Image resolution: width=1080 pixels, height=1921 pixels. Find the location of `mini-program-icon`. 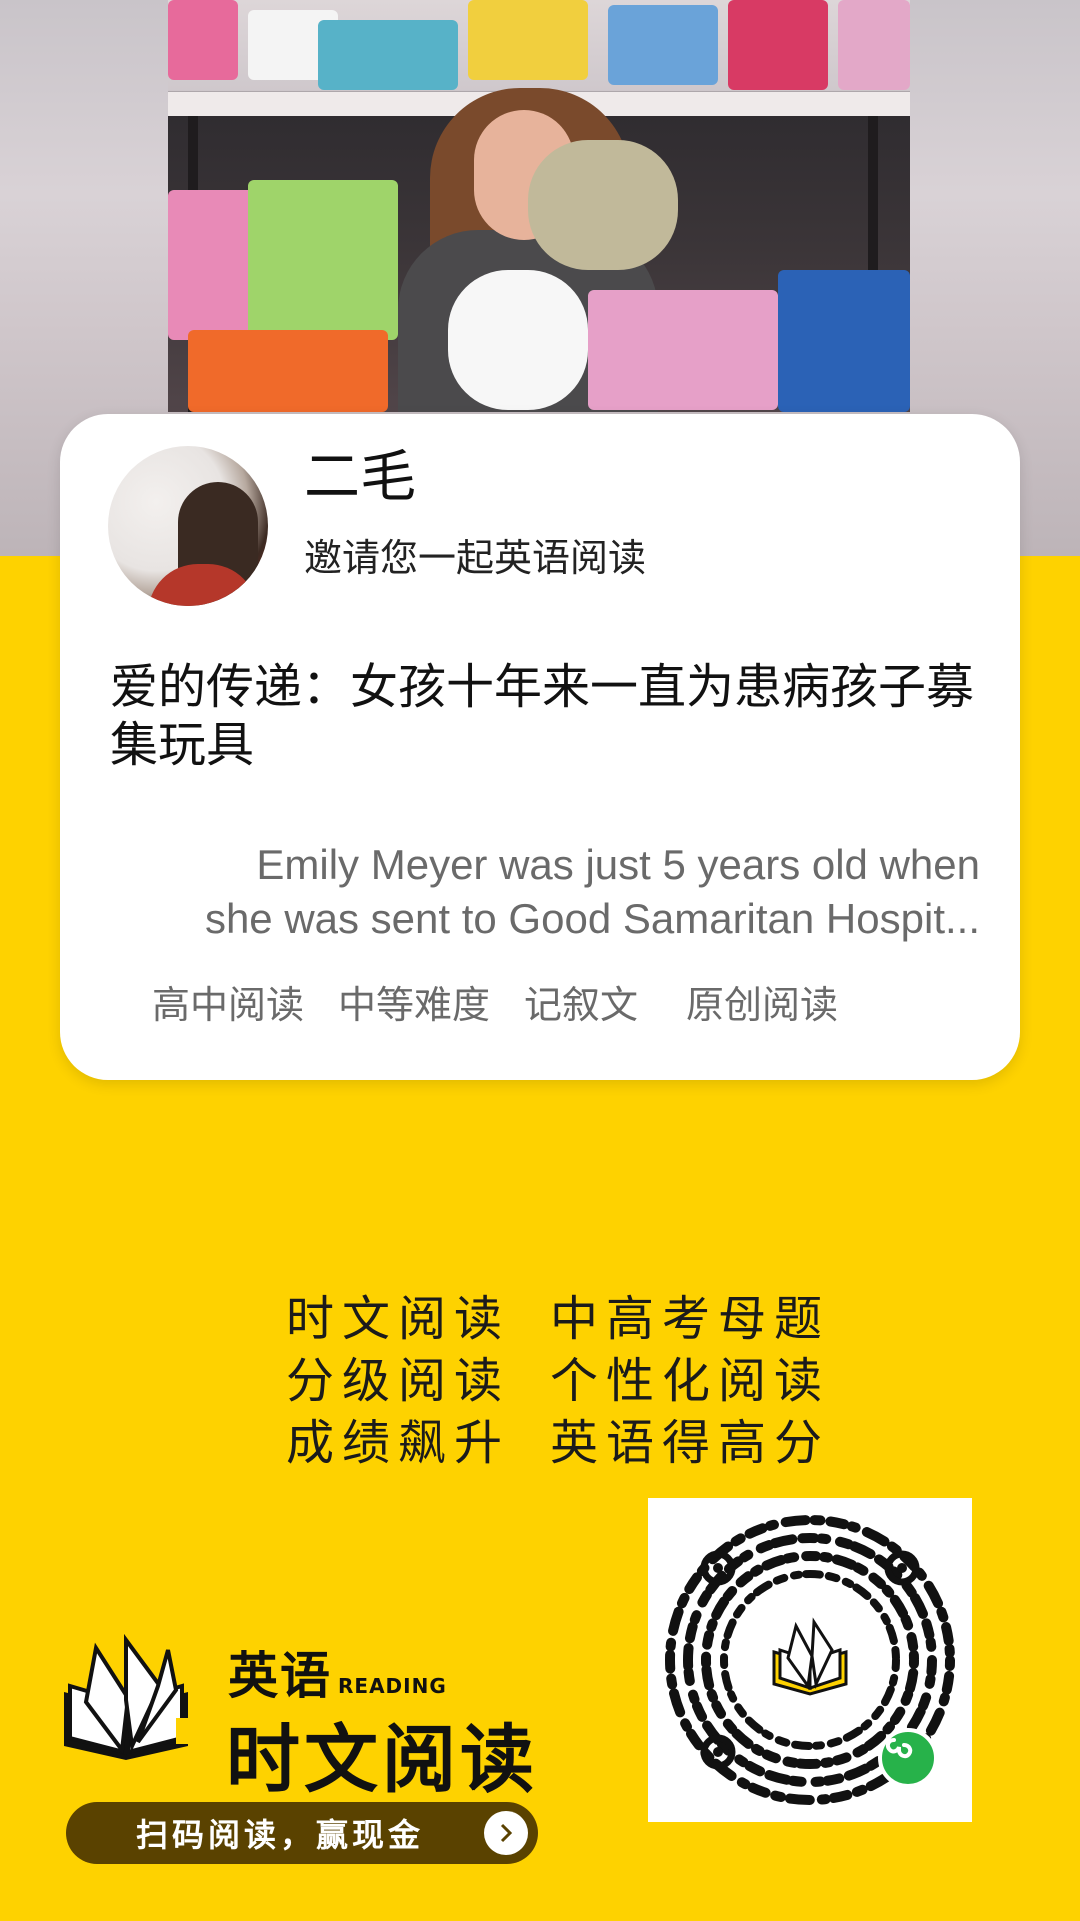

mini-program-icon is located at coordinates (908, 1758).